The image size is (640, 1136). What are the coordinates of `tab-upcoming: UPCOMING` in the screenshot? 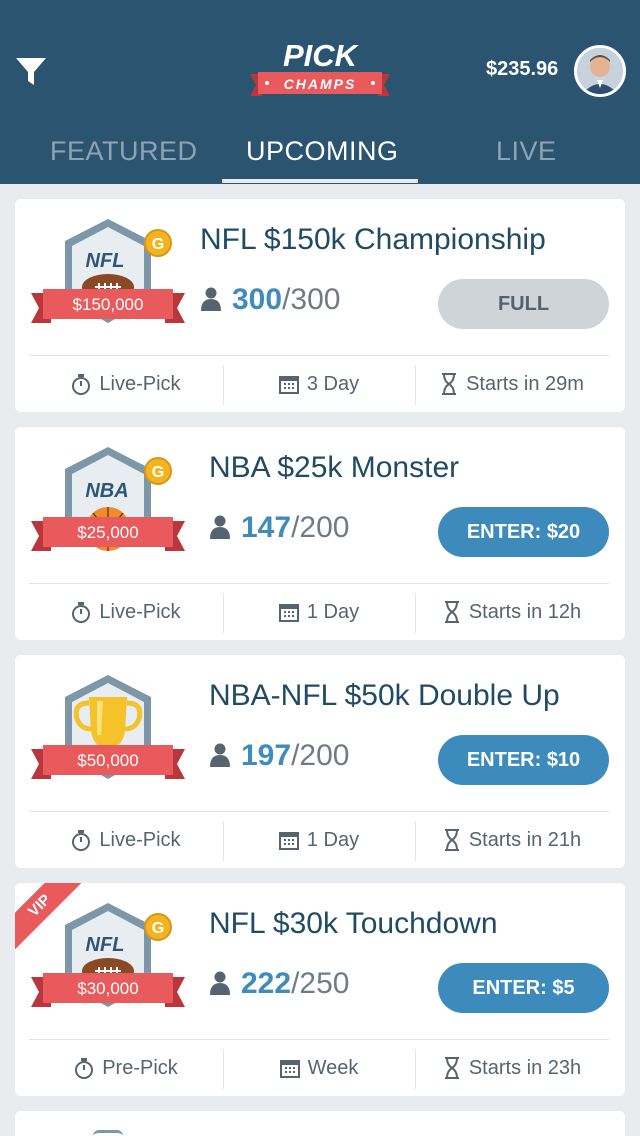 It's located at (322, 151).